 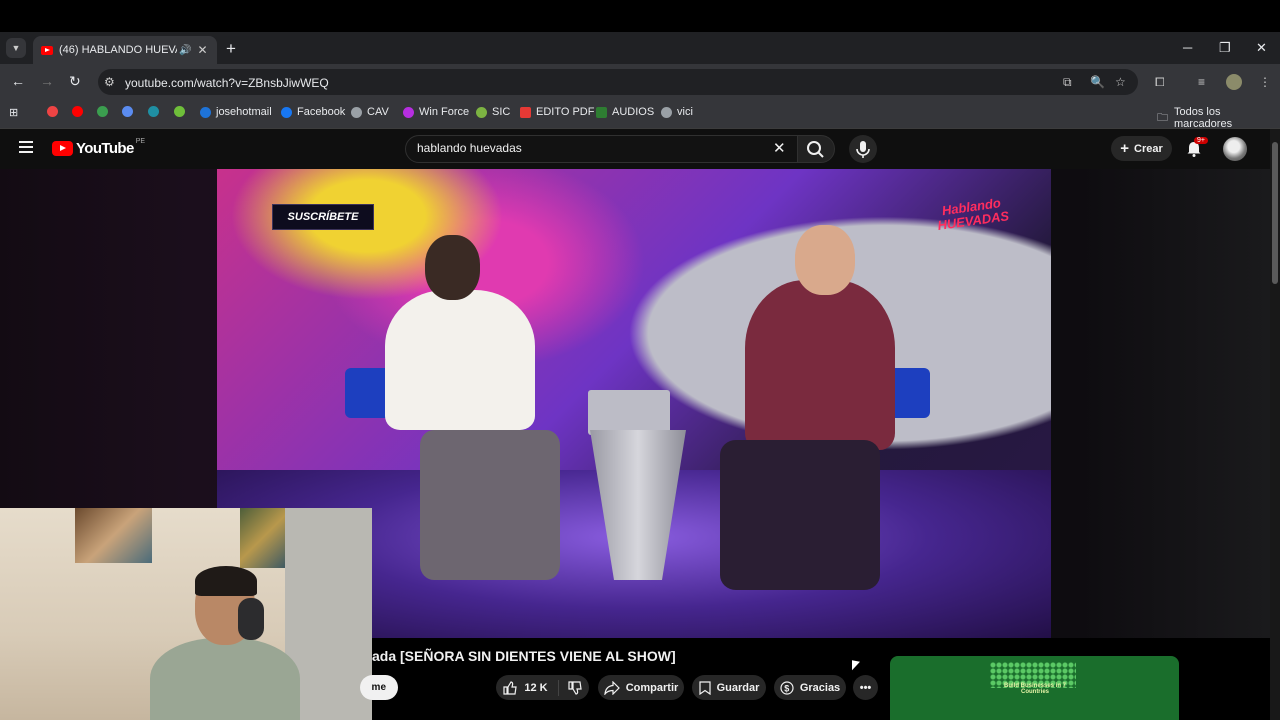 I want to click on site-info-icon: ⚙, so click(x=109, y=82).